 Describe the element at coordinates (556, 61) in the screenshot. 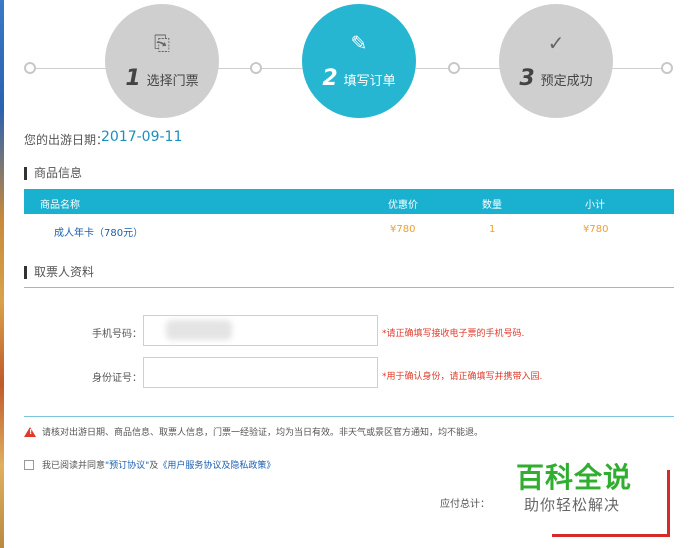

I see `step-booking-success: ✓ 3 预定成功` at that location.